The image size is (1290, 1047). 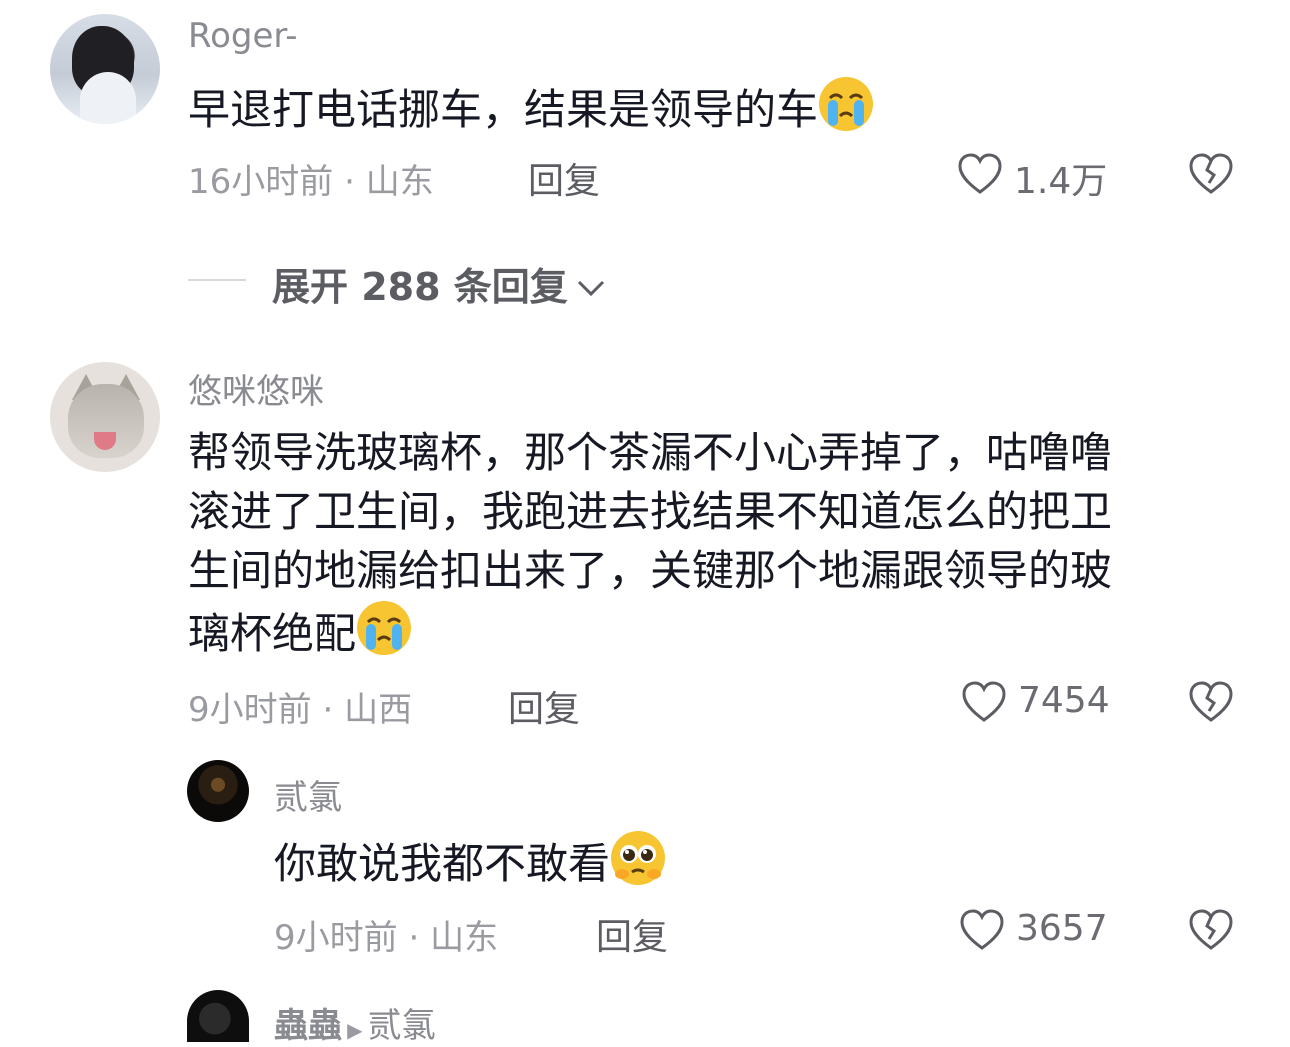 What do you see at coordinates (503, 109) in the screenshot?
I see `comment-text-body: 早退打电话挪车，结果是领导的车` at bounding box center [503, 109].